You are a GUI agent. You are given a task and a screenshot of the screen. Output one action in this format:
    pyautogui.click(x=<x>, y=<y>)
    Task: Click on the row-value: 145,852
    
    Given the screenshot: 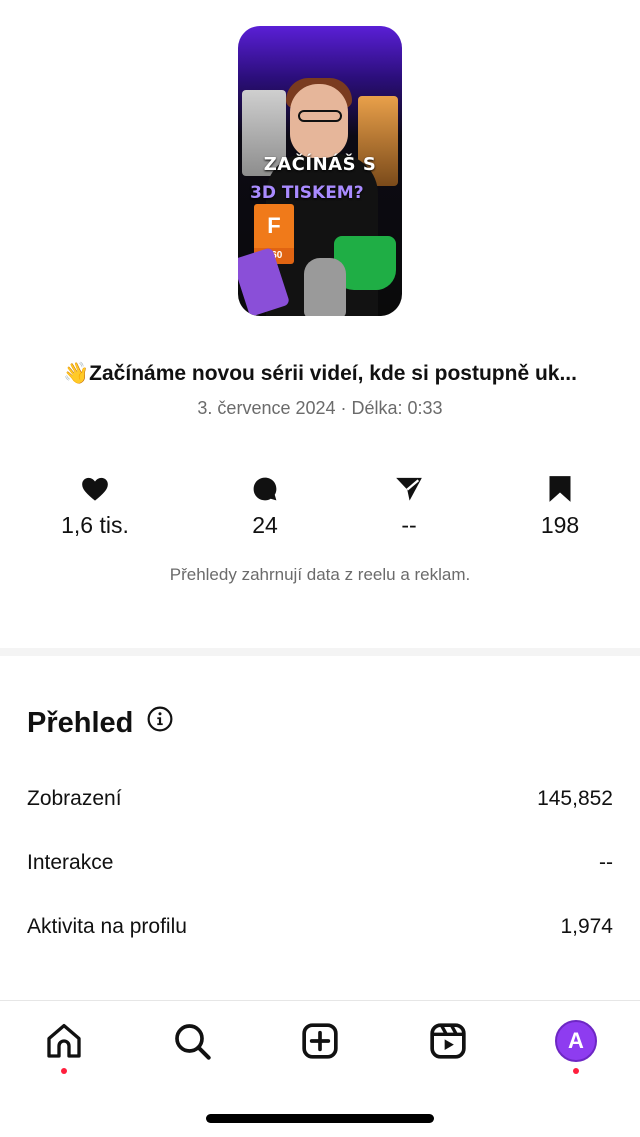 What is the action you would take?
    pyautogui.click(x=575, y=798)
    